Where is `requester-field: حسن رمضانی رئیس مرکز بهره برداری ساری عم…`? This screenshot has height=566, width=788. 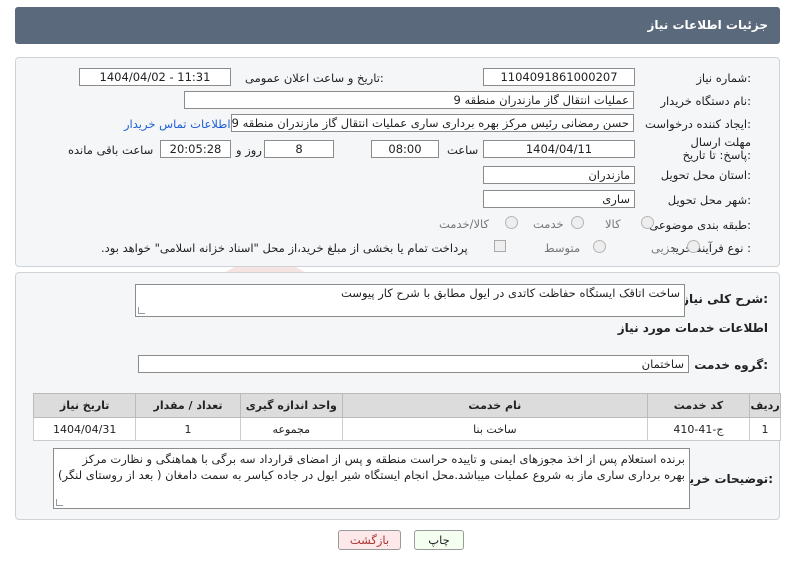 requester-field: حسن رمضانی رئیس مرکز بهره برداری ساری عم… is located at coordinates (432, 123).